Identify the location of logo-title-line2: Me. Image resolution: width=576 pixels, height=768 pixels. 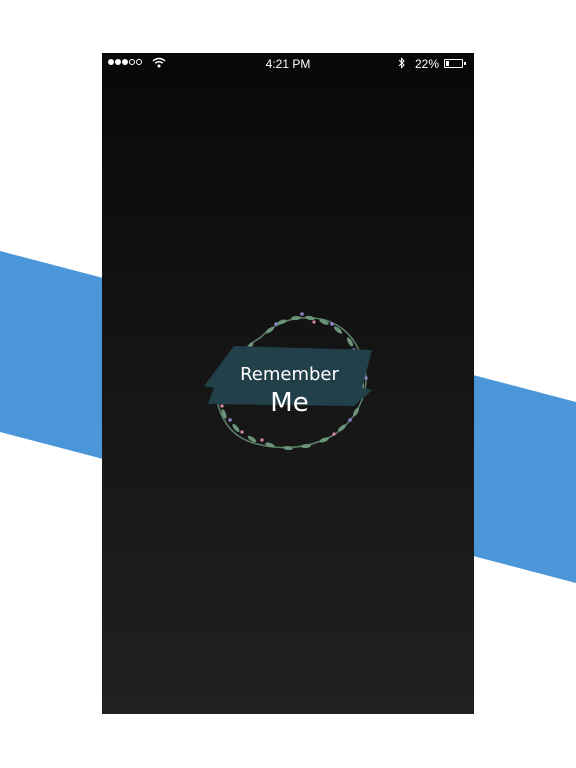
(289, 403).